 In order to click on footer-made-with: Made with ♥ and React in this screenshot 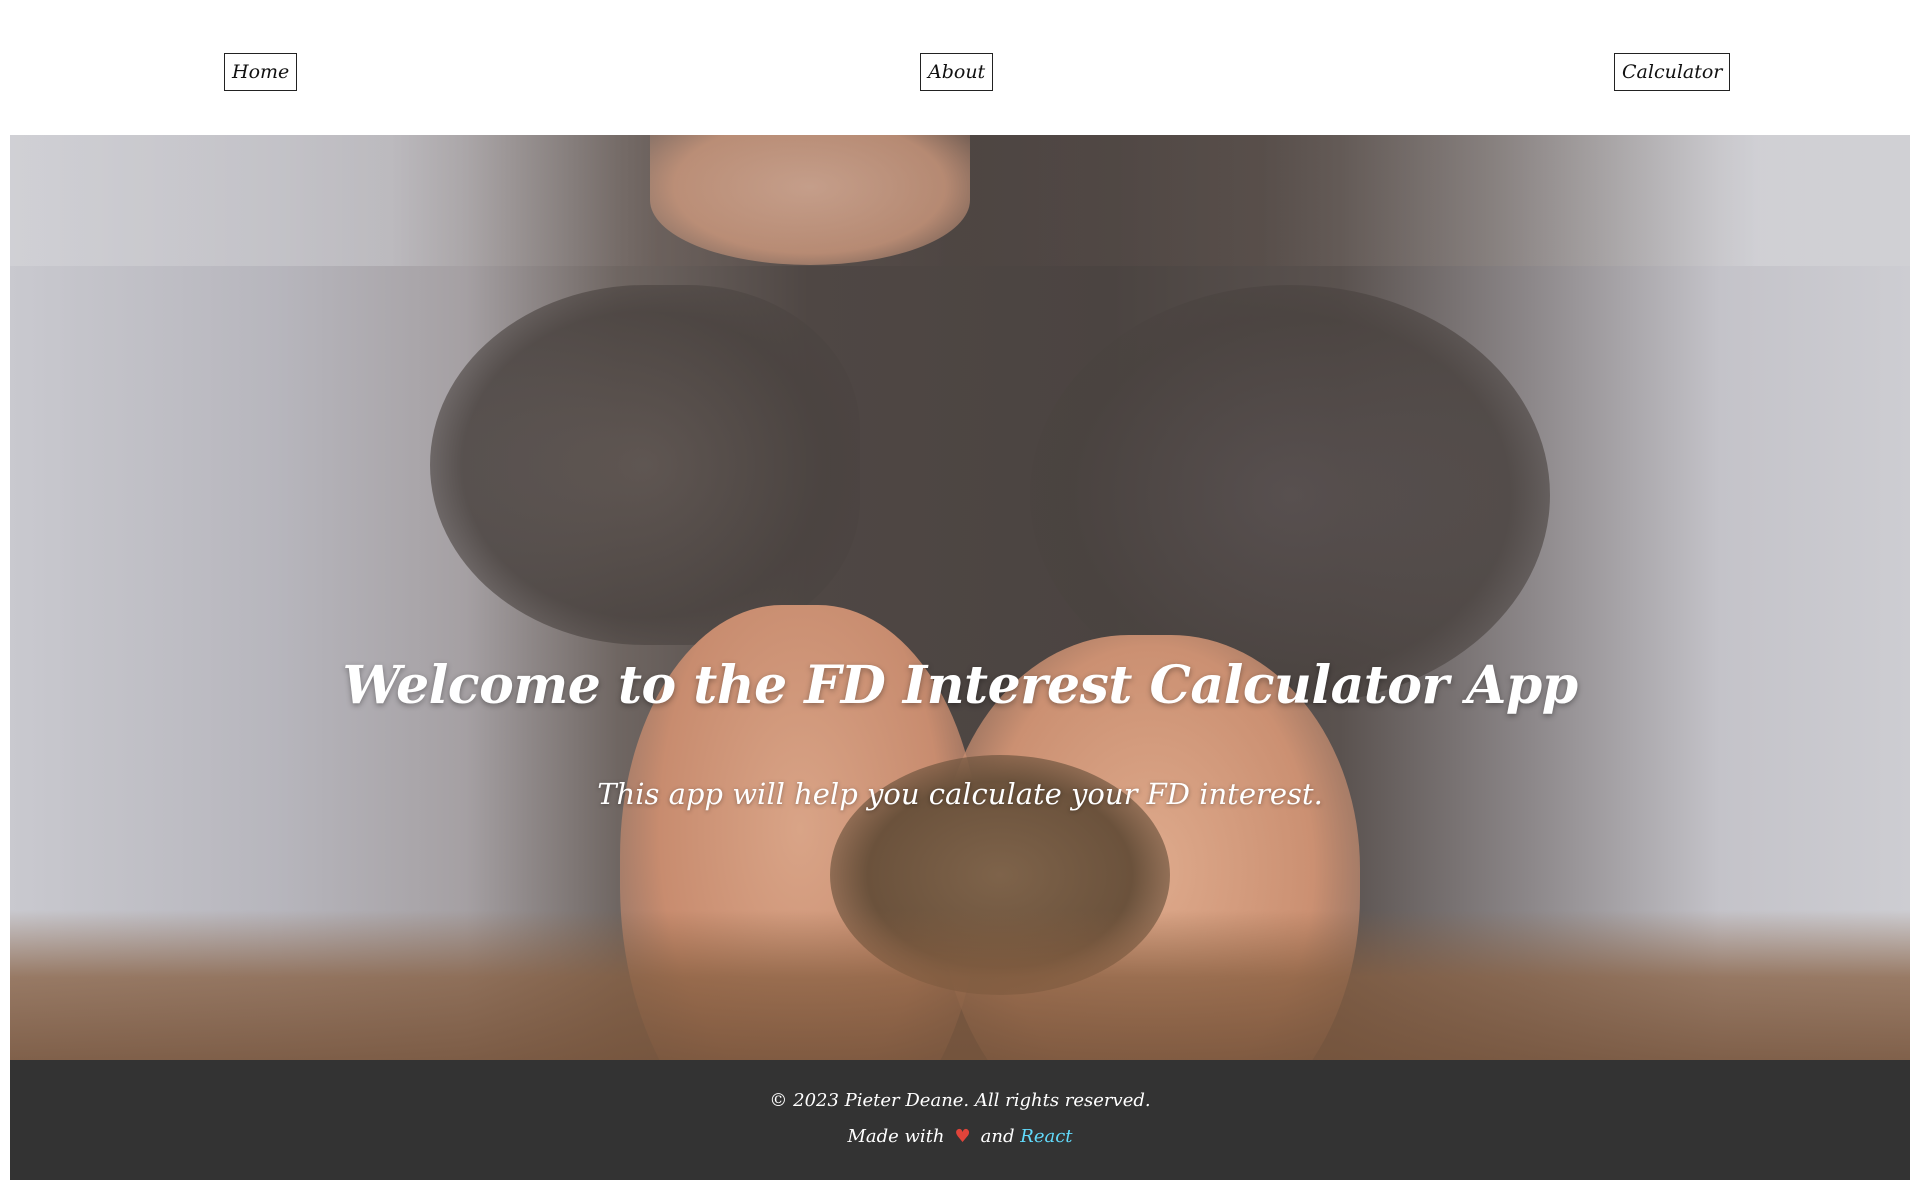, I will do `click(960, 1136)`.